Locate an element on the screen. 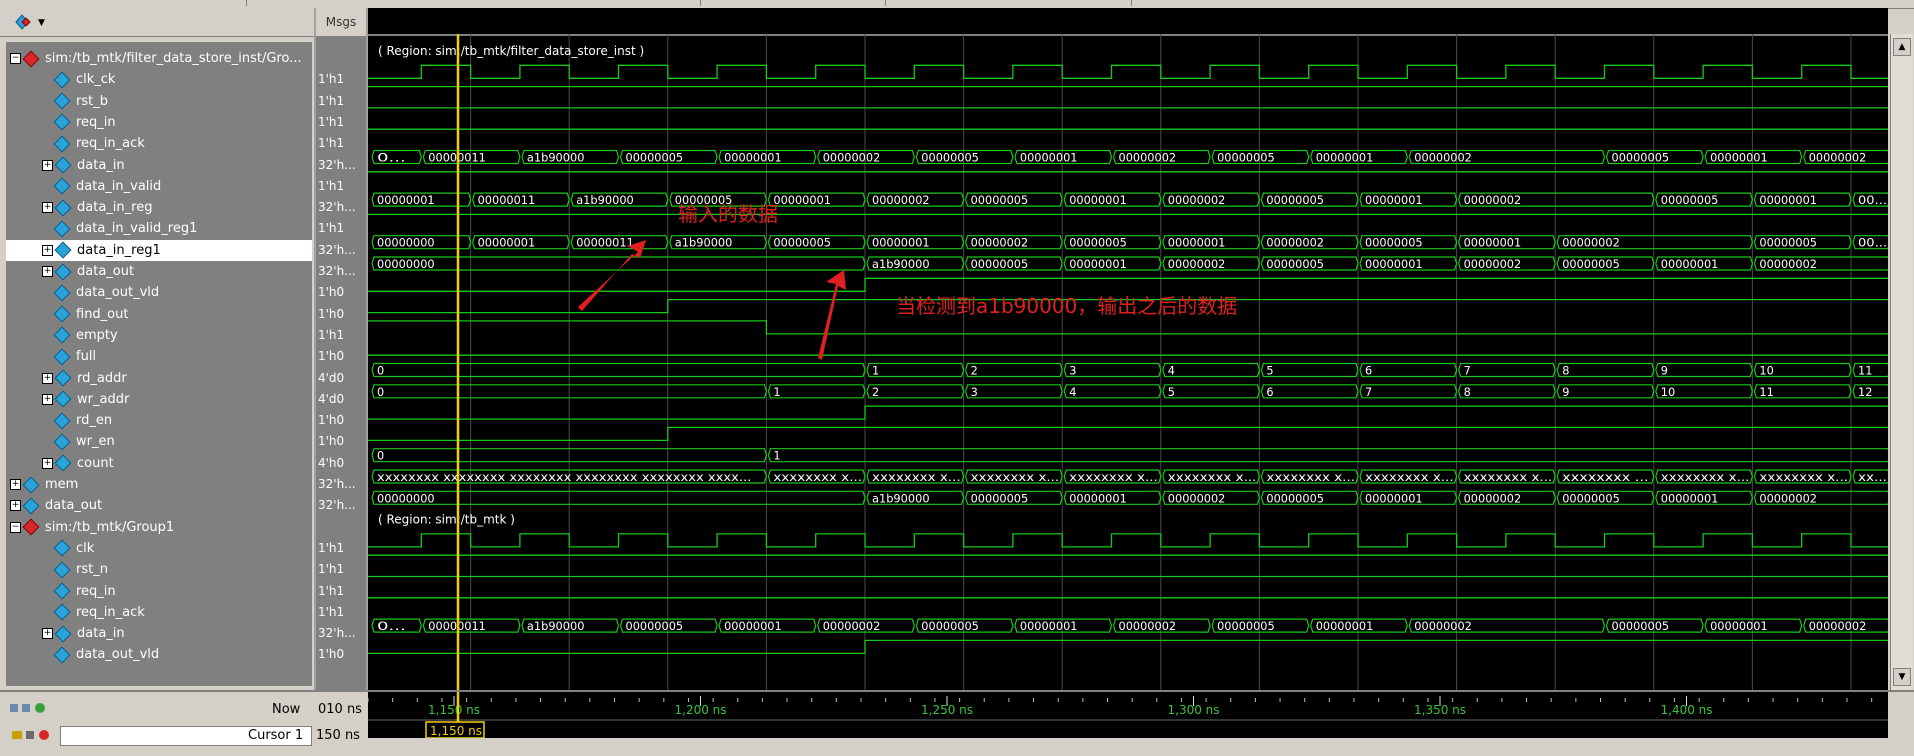 This screenshot has height=756, width=1914. signal-row: − sim:/tb_mtk/Group1 is located at coordinates (159, 527).